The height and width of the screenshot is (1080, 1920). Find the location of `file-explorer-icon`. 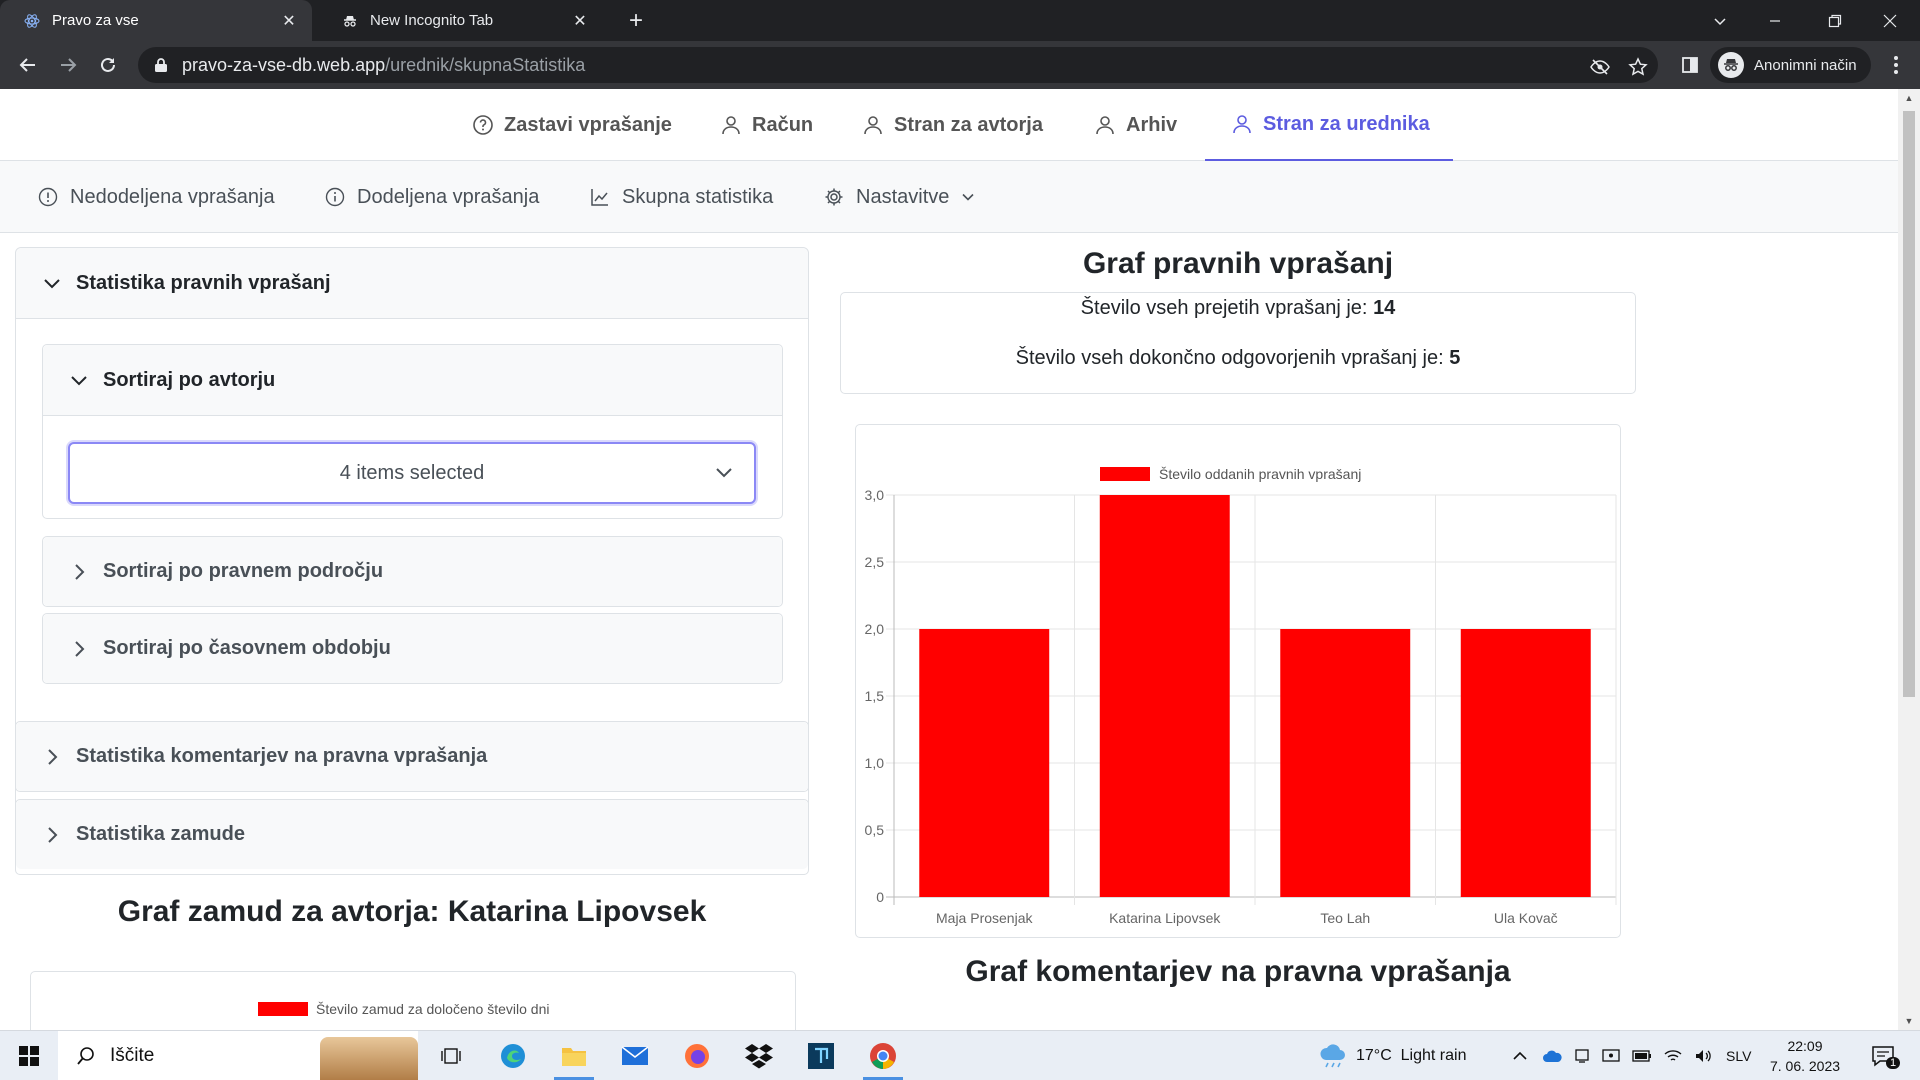

file-explorer-icon is located at coordinates (574, 1058).